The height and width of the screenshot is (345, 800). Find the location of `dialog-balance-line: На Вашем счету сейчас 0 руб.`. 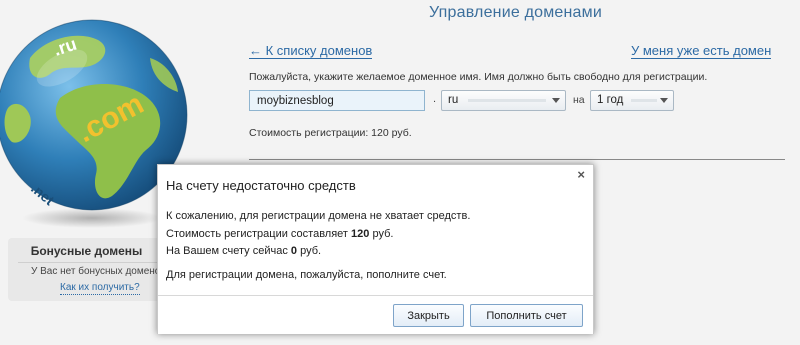

dialog-balance-line: На Вашем счету сейчас 0 руб. is located at coordinates (318, 252).